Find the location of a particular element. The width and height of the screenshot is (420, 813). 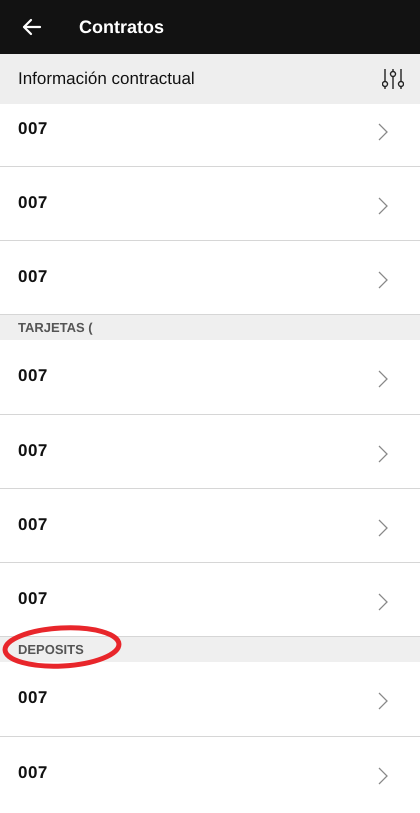

section-heading: DEPOSITS is located at coordinates (51, 649).